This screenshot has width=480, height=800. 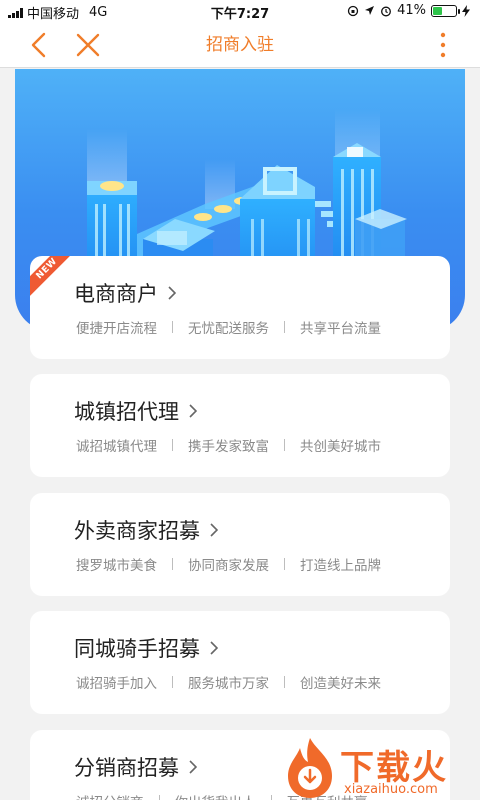 I want to click on card-tags: 诚招城镇代理 携手发家致富 共创美好城市, so click(x=228, y=445).